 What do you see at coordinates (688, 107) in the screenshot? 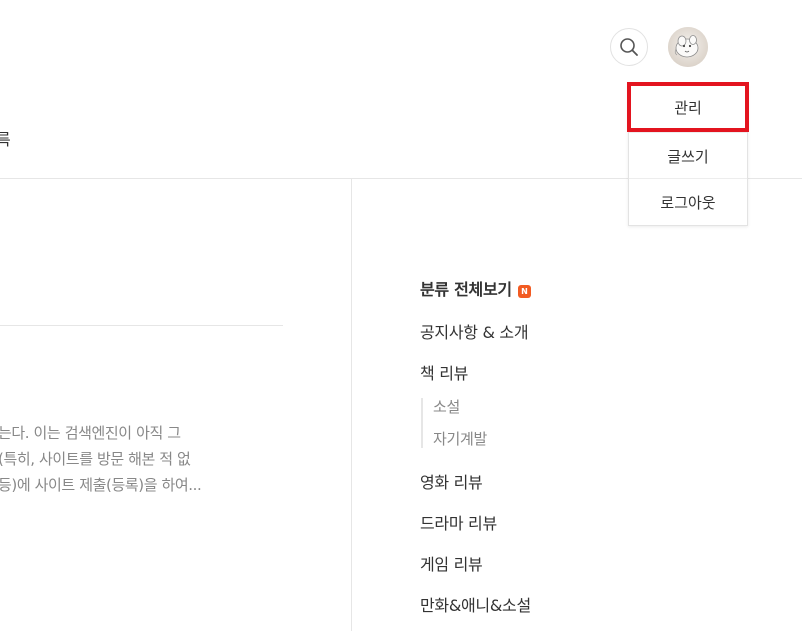
I see `menu-item-manage: 관리` at bounding box center [688, 107].